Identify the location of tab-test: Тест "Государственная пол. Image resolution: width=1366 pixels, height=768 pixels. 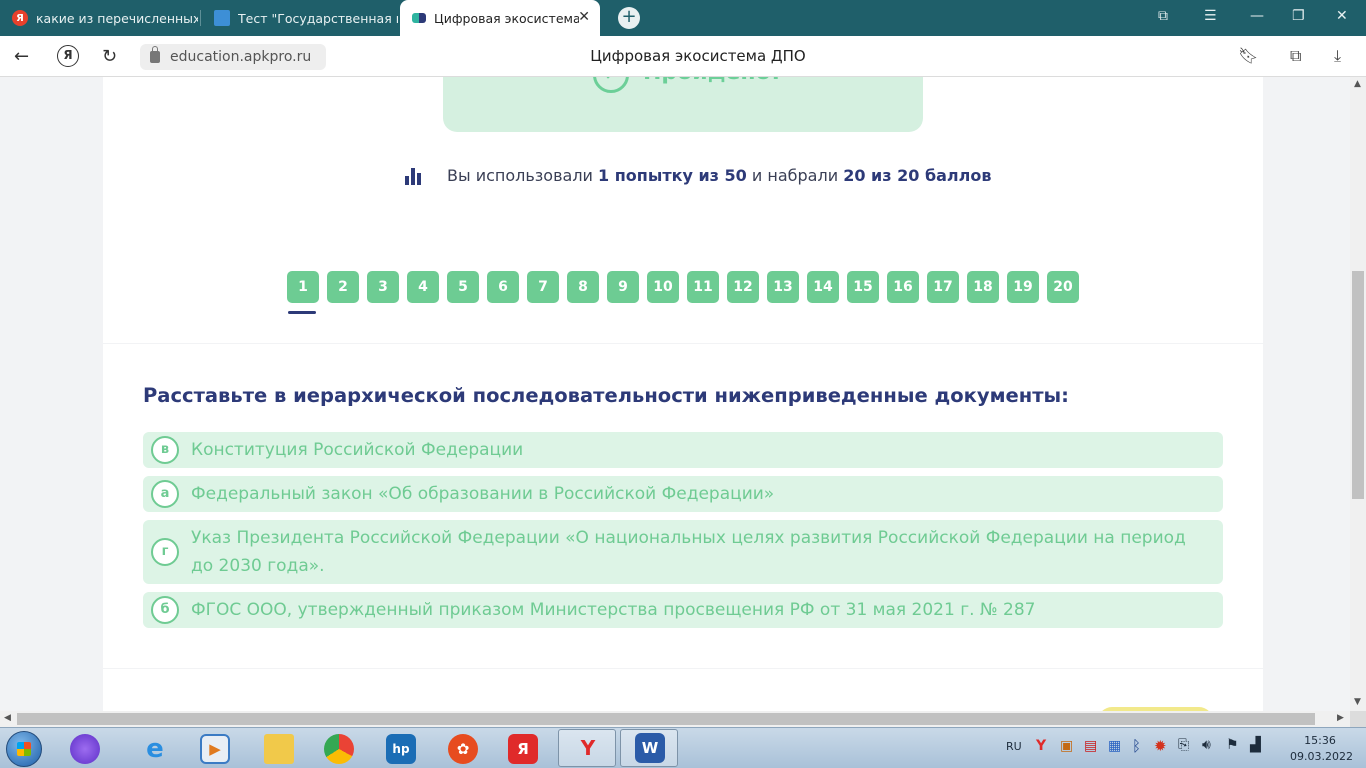
(300, 18).